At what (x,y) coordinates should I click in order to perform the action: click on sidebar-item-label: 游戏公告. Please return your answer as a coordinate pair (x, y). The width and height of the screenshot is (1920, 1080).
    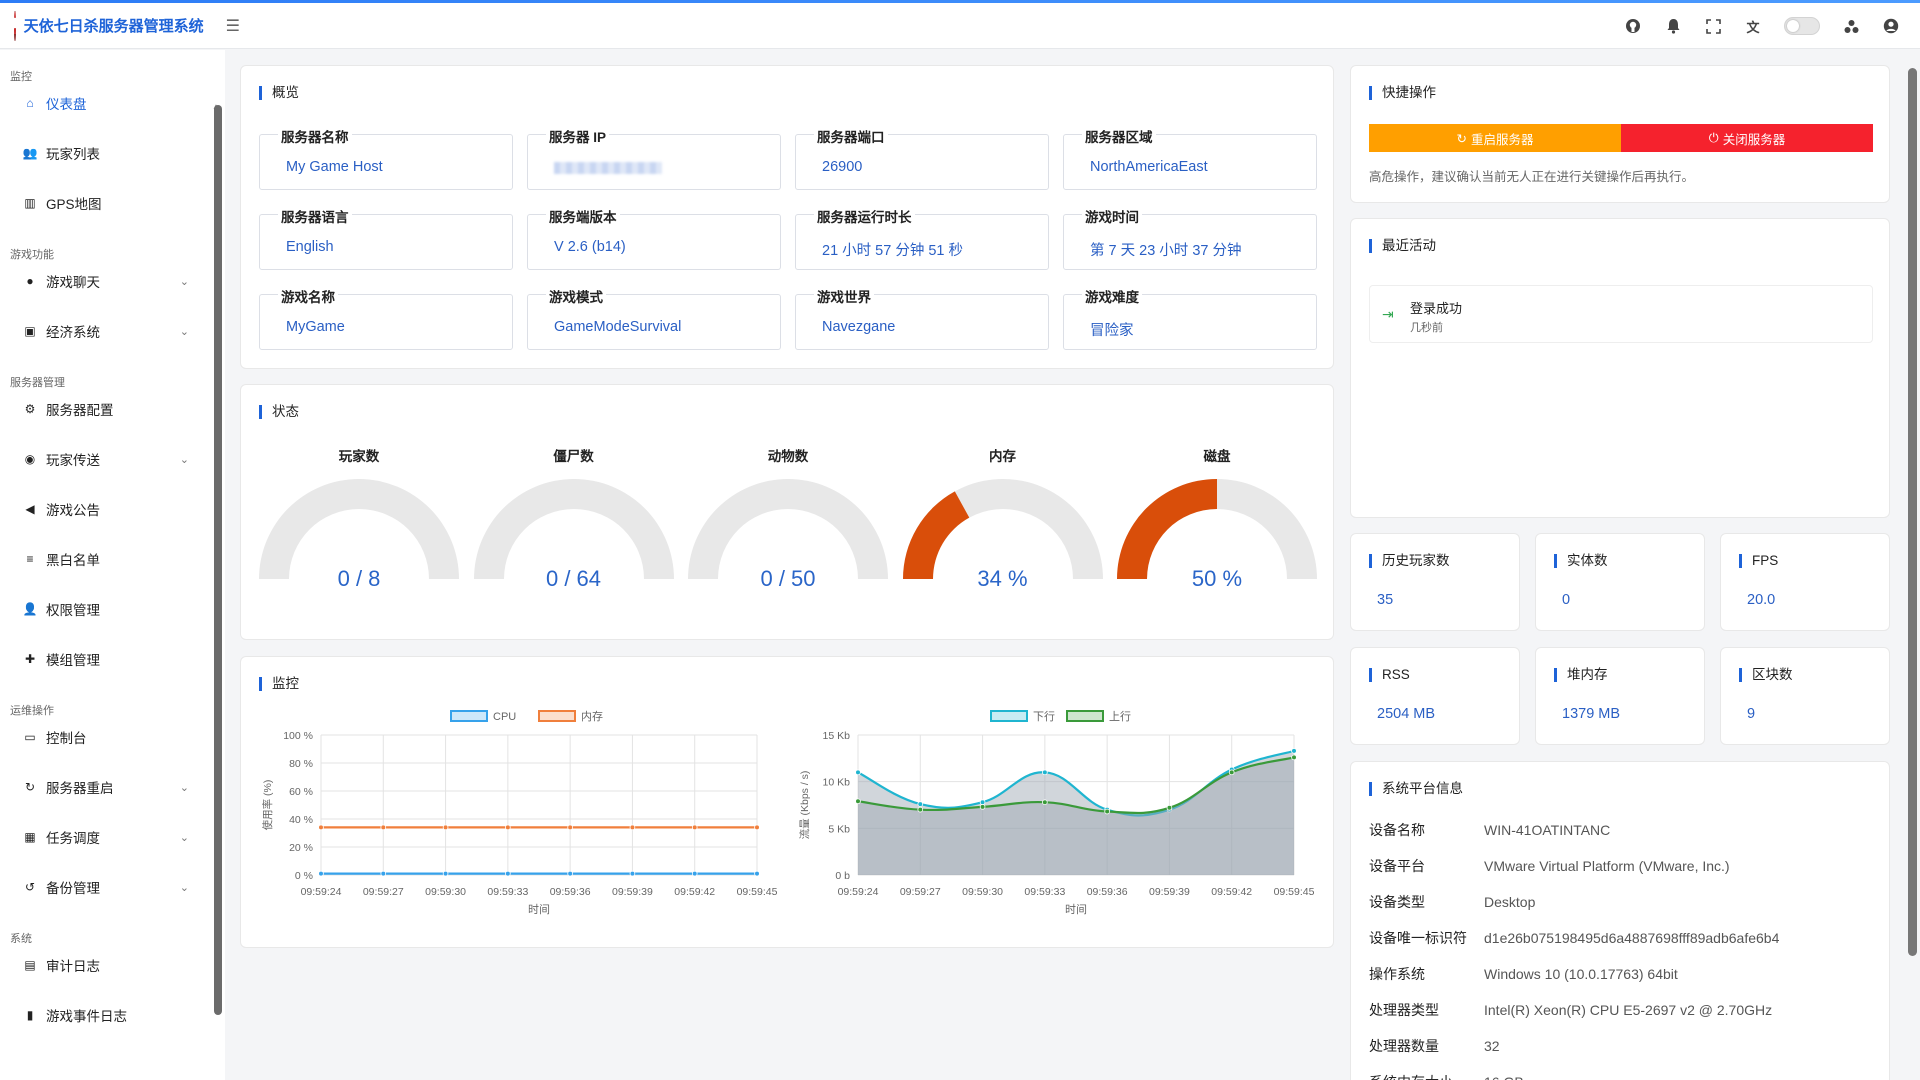
    Looking at the image, I should click on (73, 510).